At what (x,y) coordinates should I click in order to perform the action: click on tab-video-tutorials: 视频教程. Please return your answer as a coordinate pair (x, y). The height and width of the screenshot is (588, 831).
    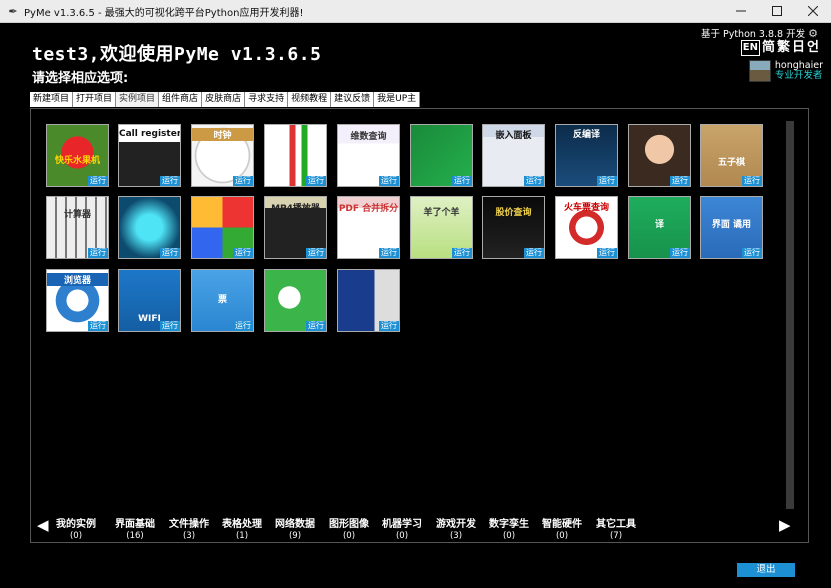
    Looking at the image, I should click on (310, 99).